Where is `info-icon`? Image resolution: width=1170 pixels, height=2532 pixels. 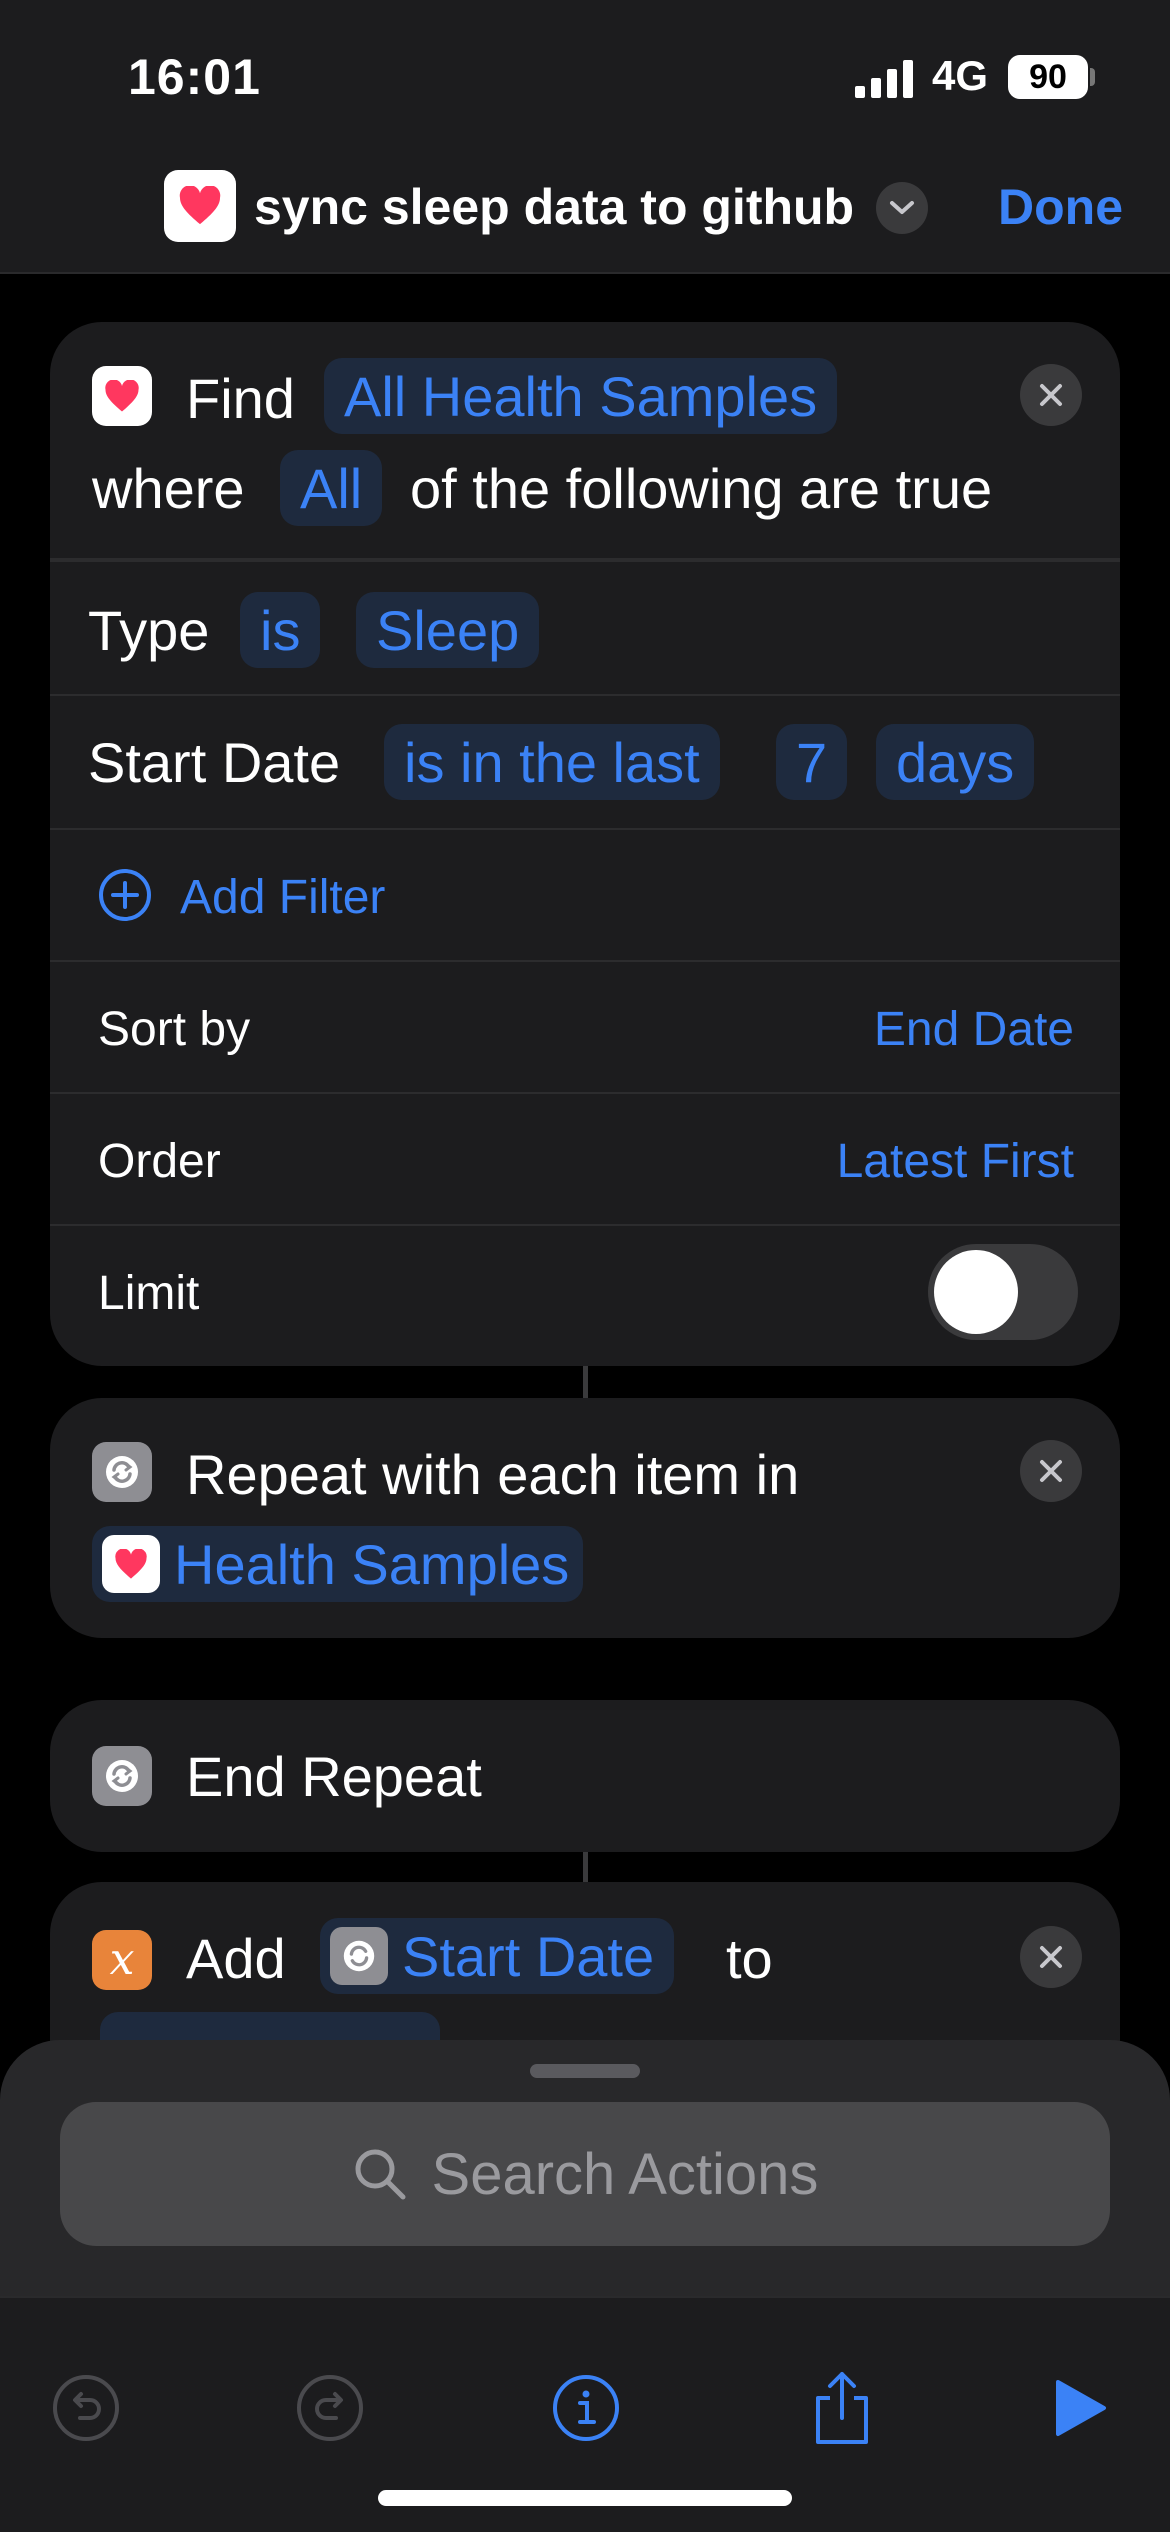 info-icon is located at coordinates (586, 2408).